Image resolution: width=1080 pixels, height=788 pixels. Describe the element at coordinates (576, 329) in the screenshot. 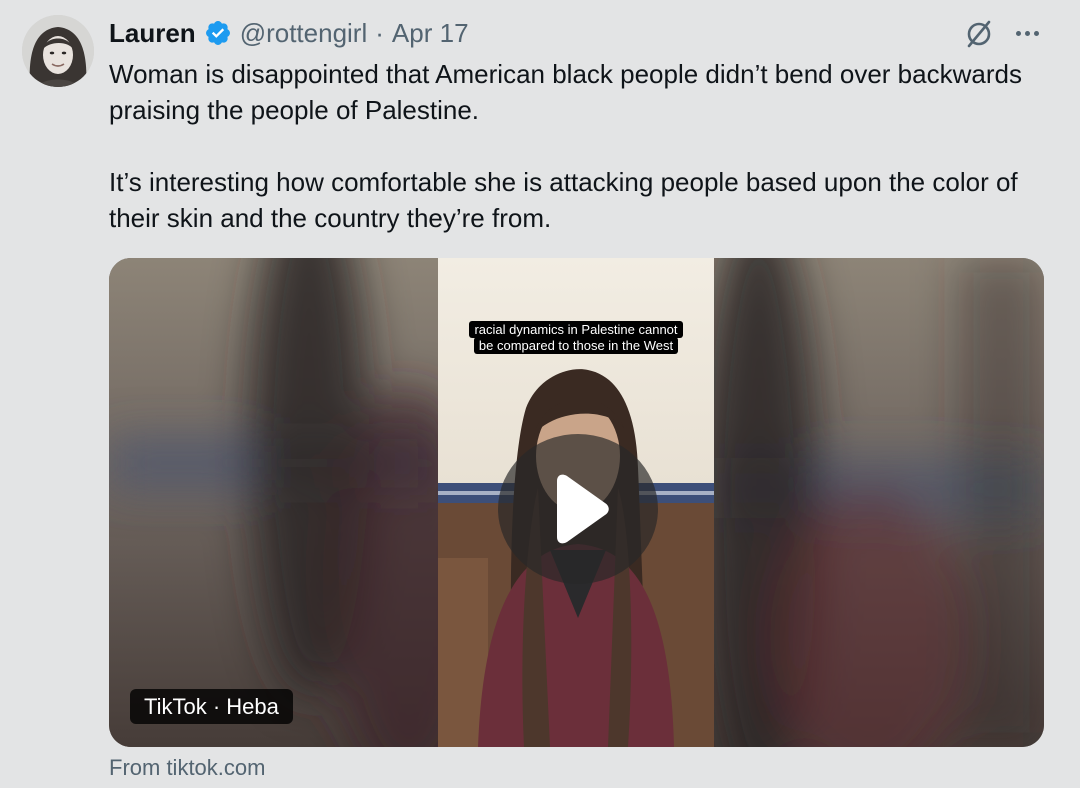

I see `caption-line: racial dynamics in Palestine cannot` at that location.